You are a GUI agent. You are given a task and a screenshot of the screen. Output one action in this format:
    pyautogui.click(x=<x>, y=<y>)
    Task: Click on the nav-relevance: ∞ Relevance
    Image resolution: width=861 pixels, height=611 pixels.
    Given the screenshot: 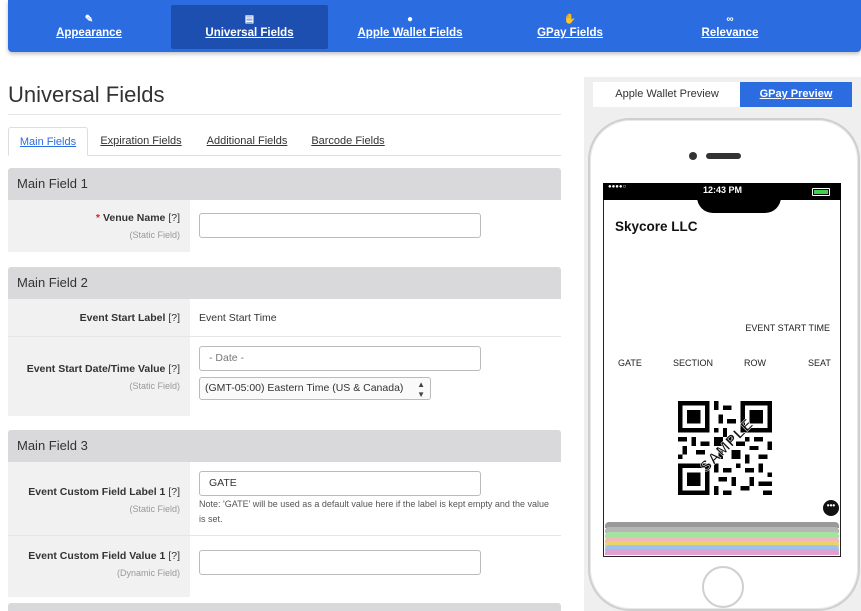 What is the action you would take?
    pyautogui.click(x=730, y=27)
    